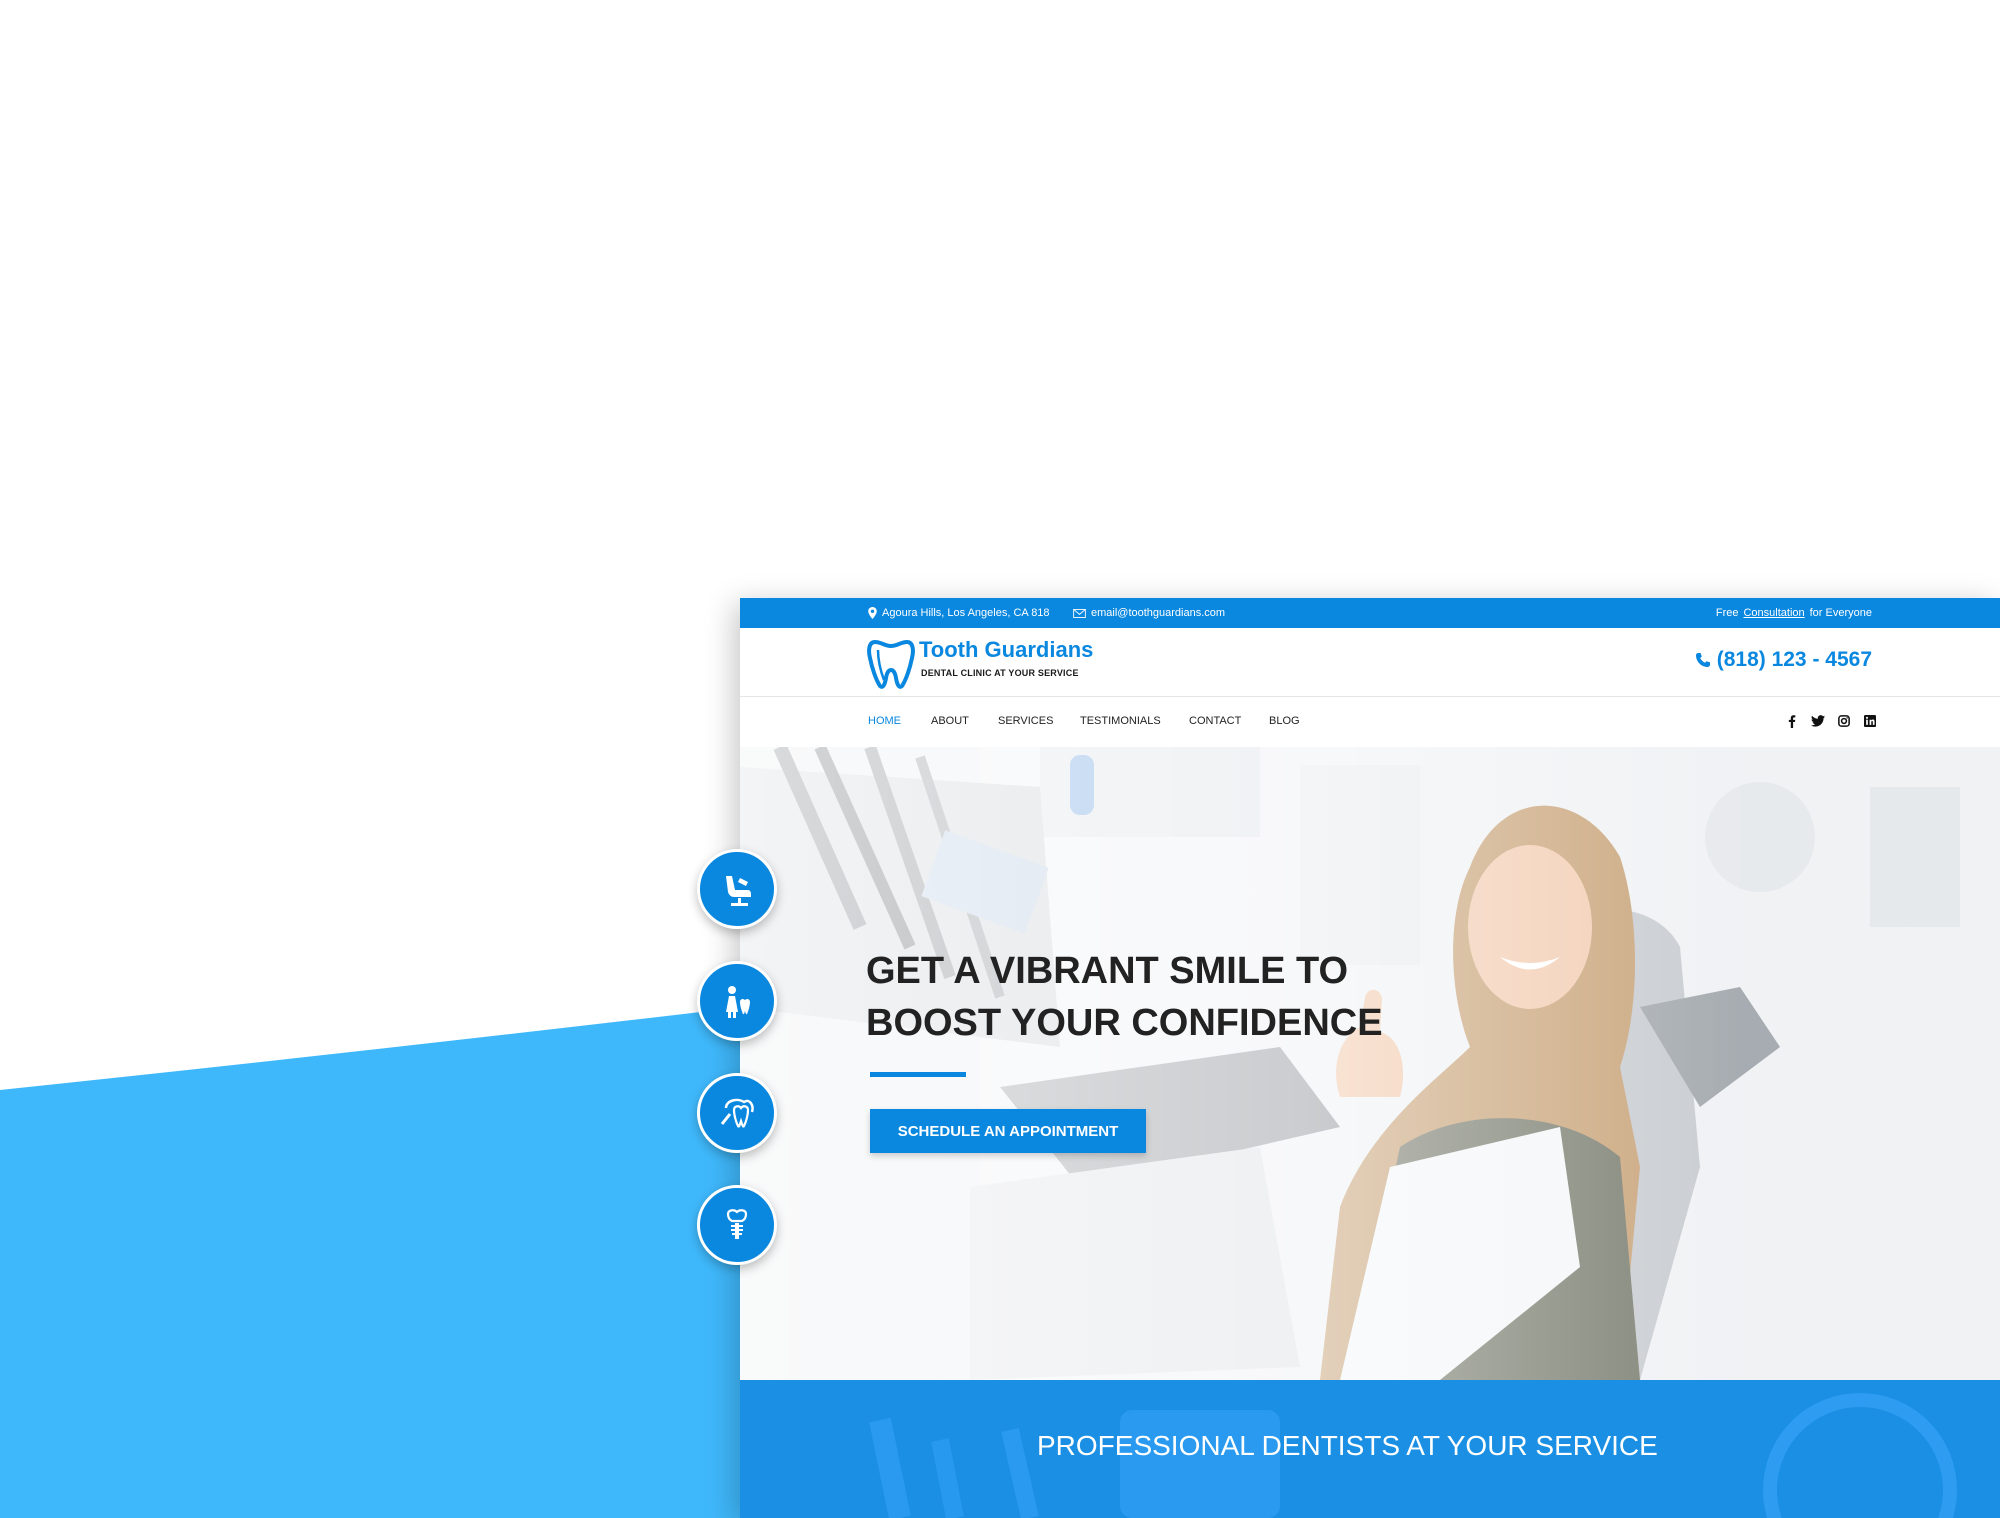  What do you see at coordinates (1000, 673) in the screenshot?
I see `logo-tagline: DENTAL CLINIC AT YOUR SERVICE` at bounding box center [1000, 673].